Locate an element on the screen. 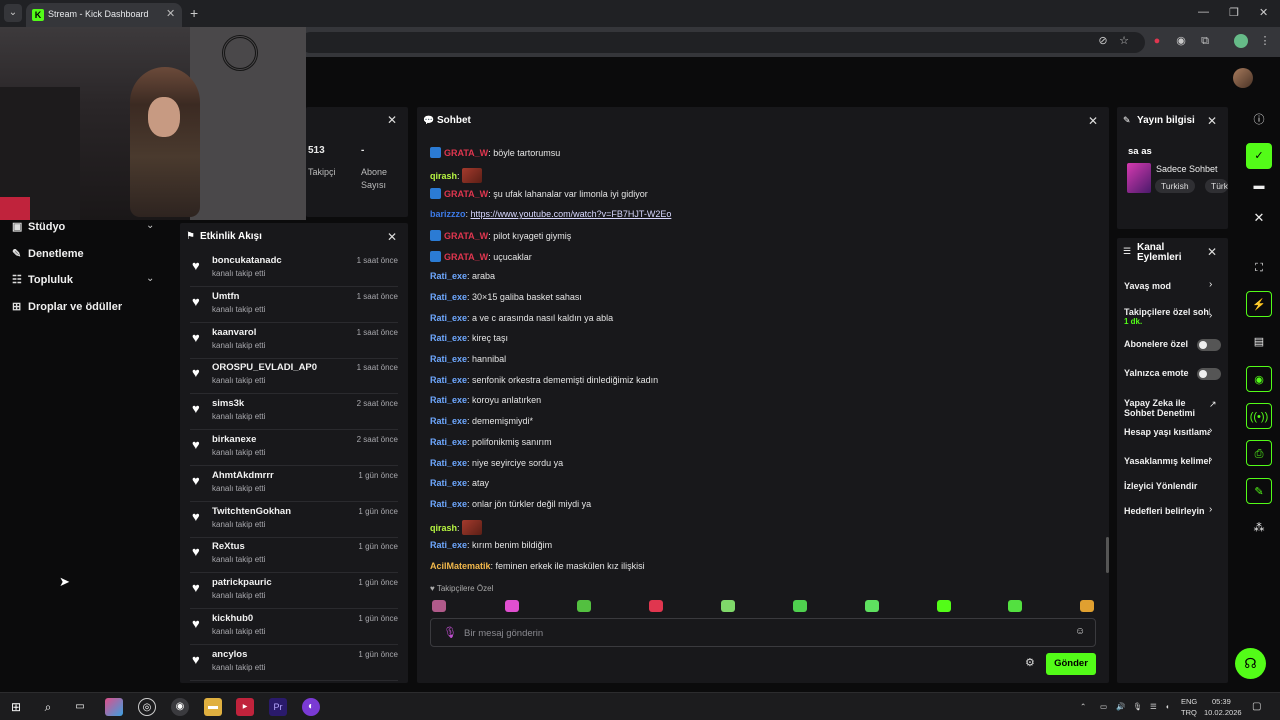  new-tab-button: + is located at coordinates (194, 13).